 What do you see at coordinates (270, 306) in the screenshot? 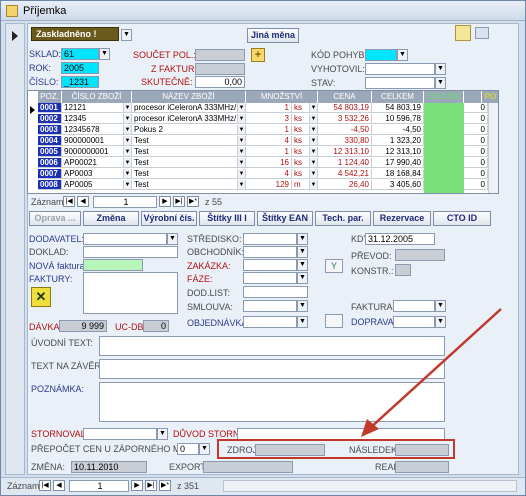
I see `smlouva-field` at bounding box center [270, 306].